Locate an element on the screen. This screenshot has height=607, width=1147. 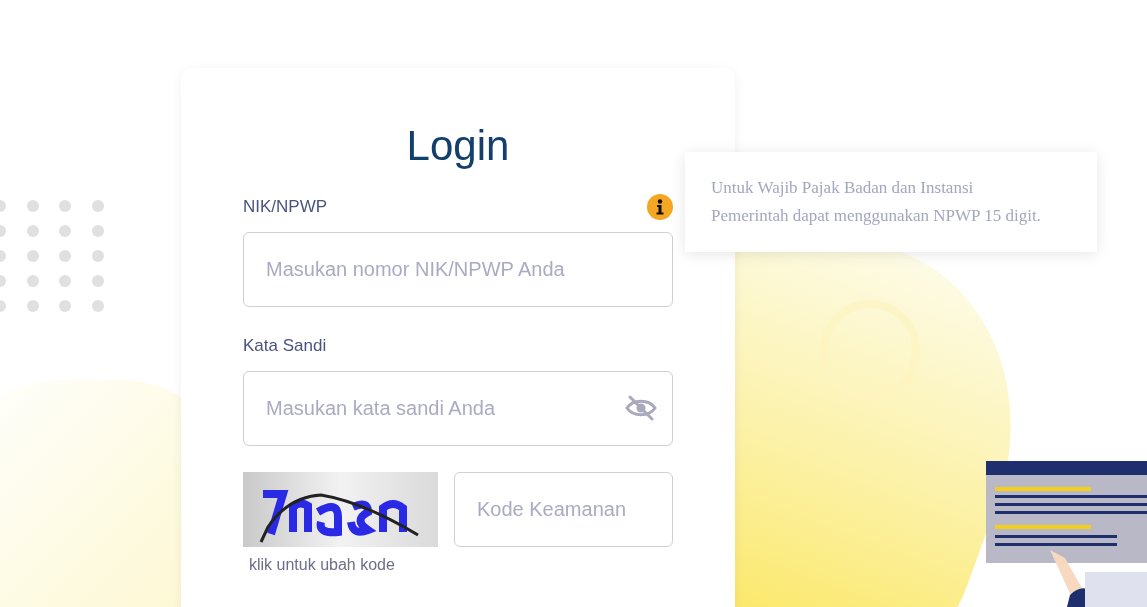
field-label: Kata Sandi is located at coordinates (285, 346).